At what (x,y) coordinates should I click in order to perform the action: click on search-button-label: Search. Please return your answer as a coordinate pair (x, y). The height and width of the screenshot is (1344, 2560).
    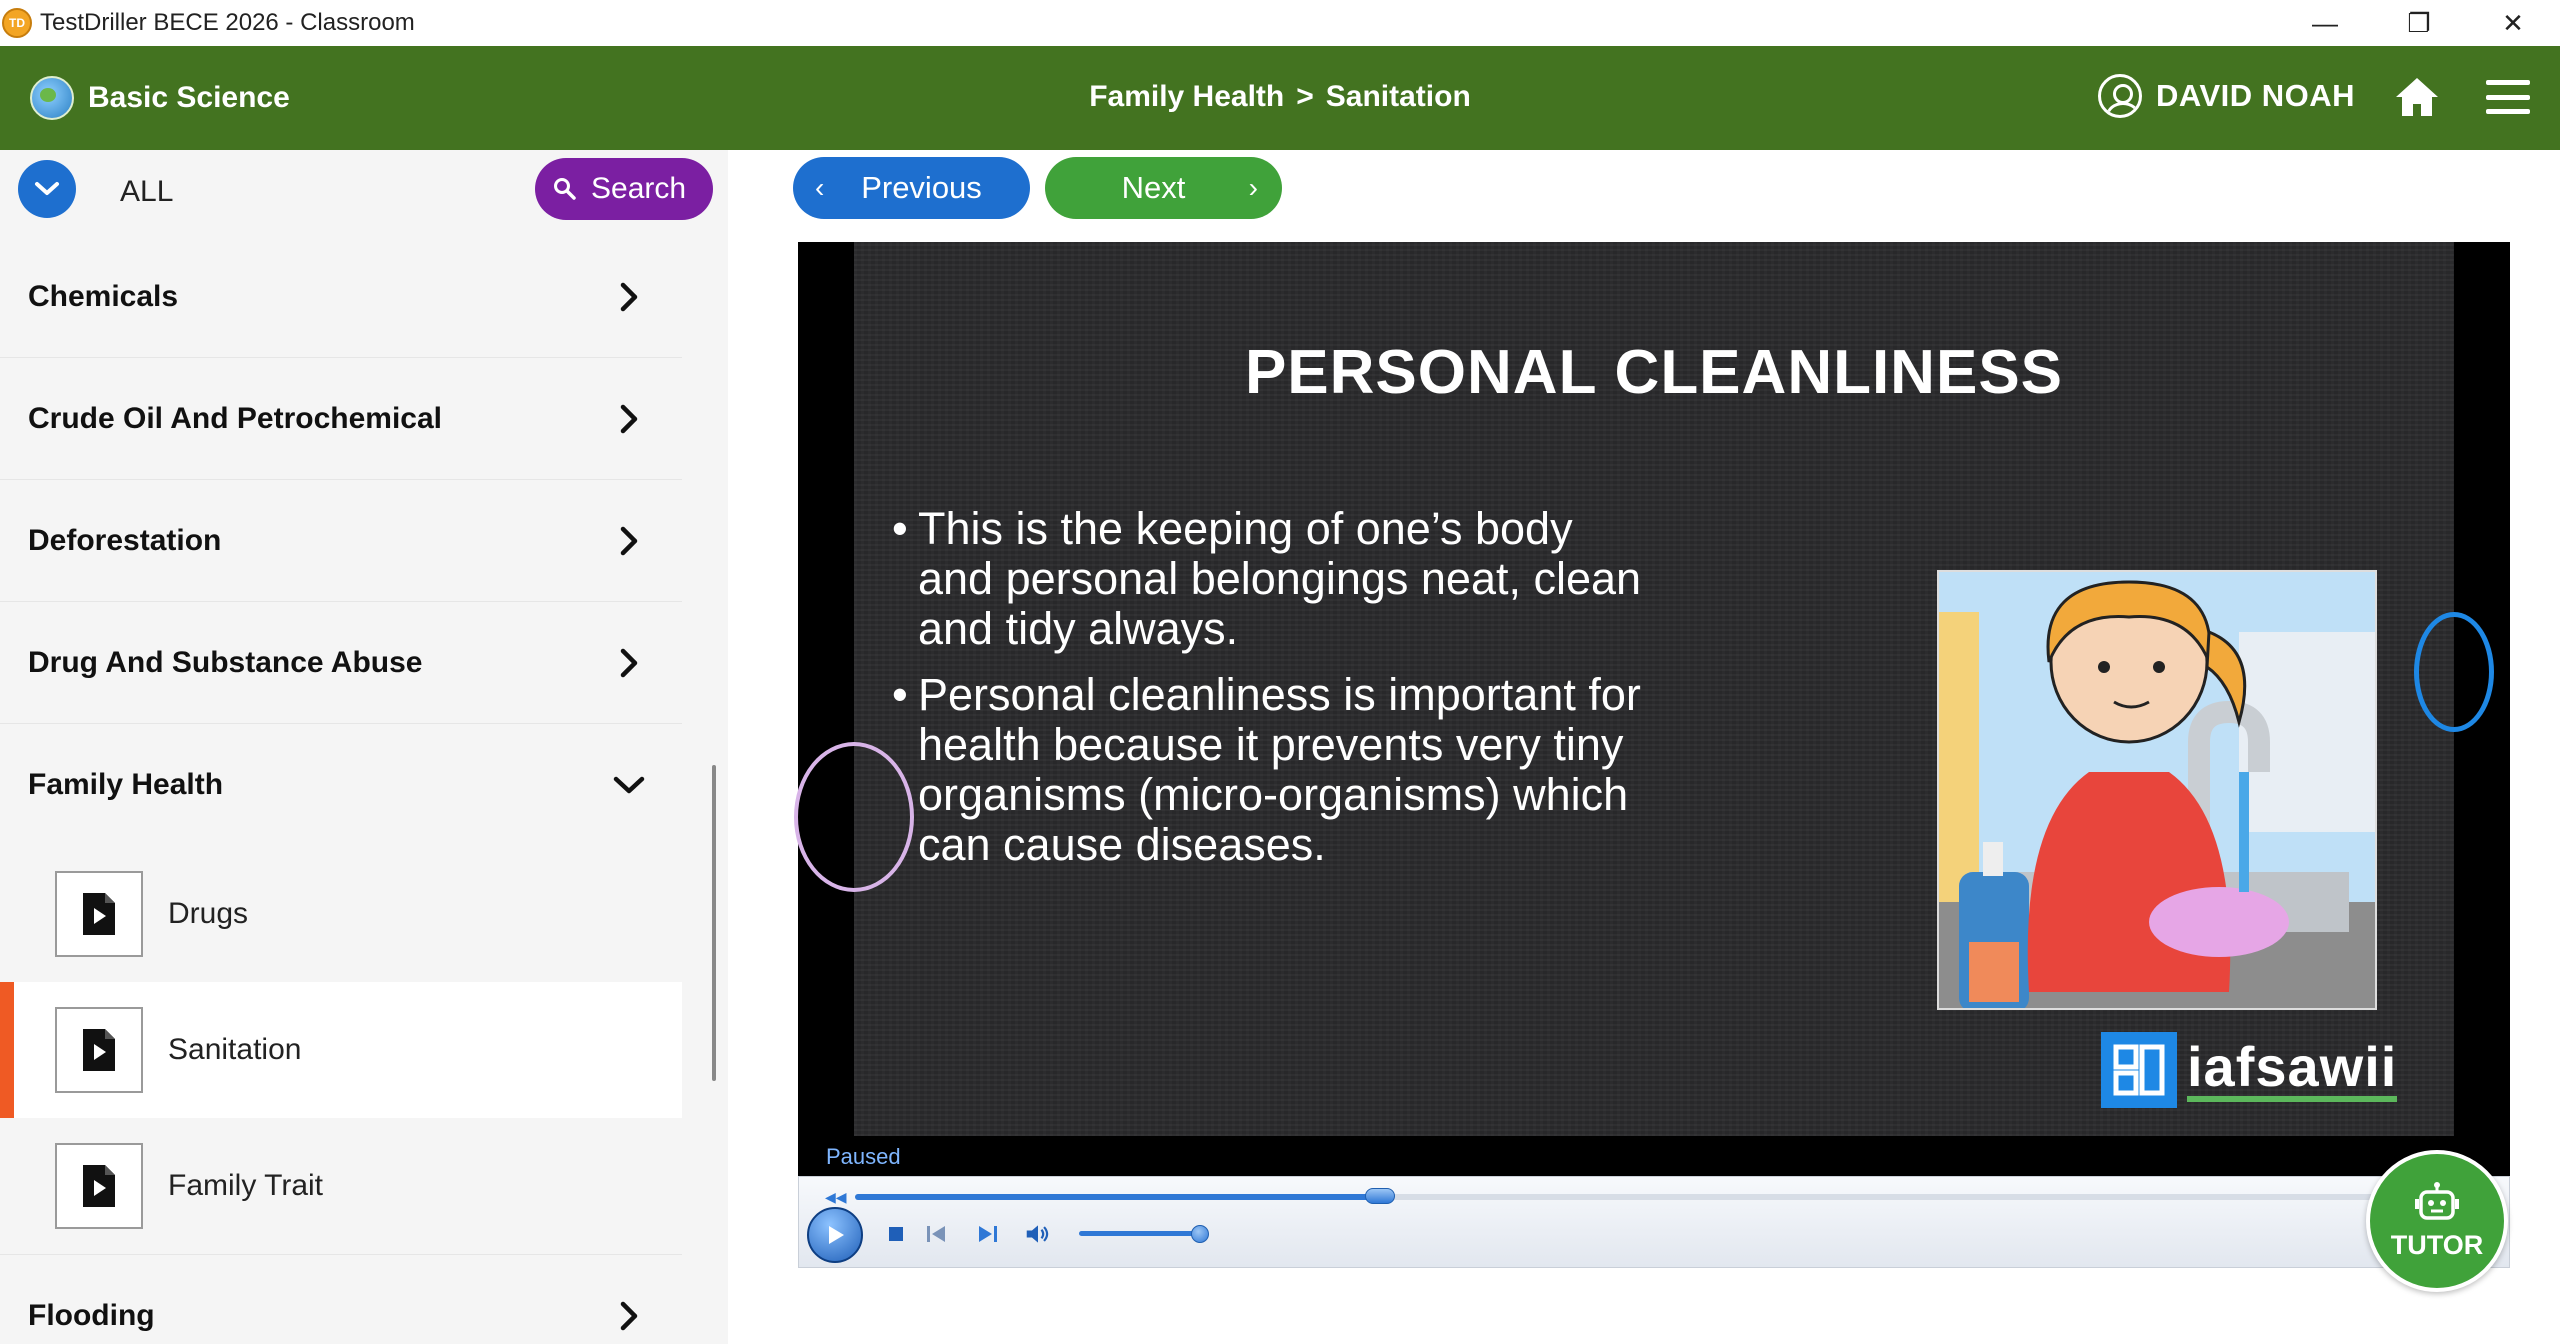
    Looking at the image, I should click on (639, 188).